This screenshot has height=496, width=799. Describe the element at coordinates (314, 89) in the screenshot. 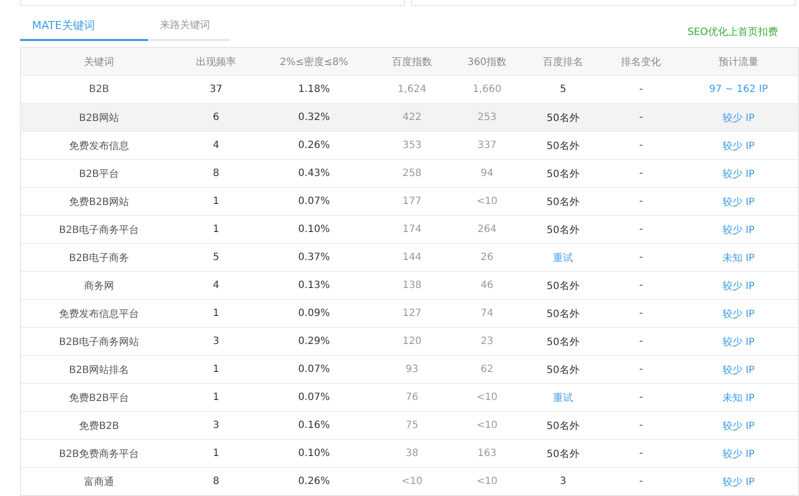

I see `density-cell-text: 1.18%` at that location.